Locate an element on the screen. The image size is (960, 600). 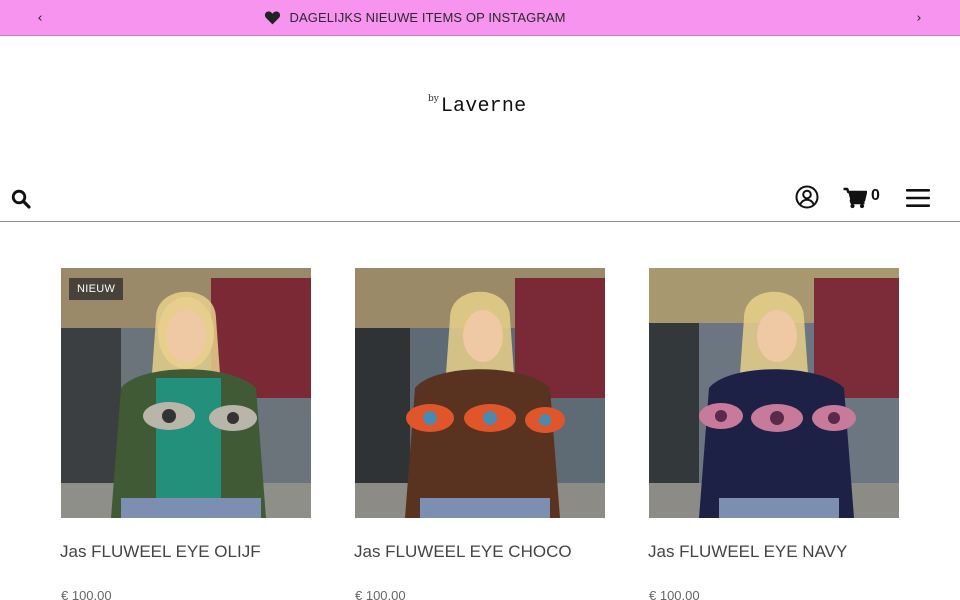
product-image: NIEUW is located at coordinates (186, 393).